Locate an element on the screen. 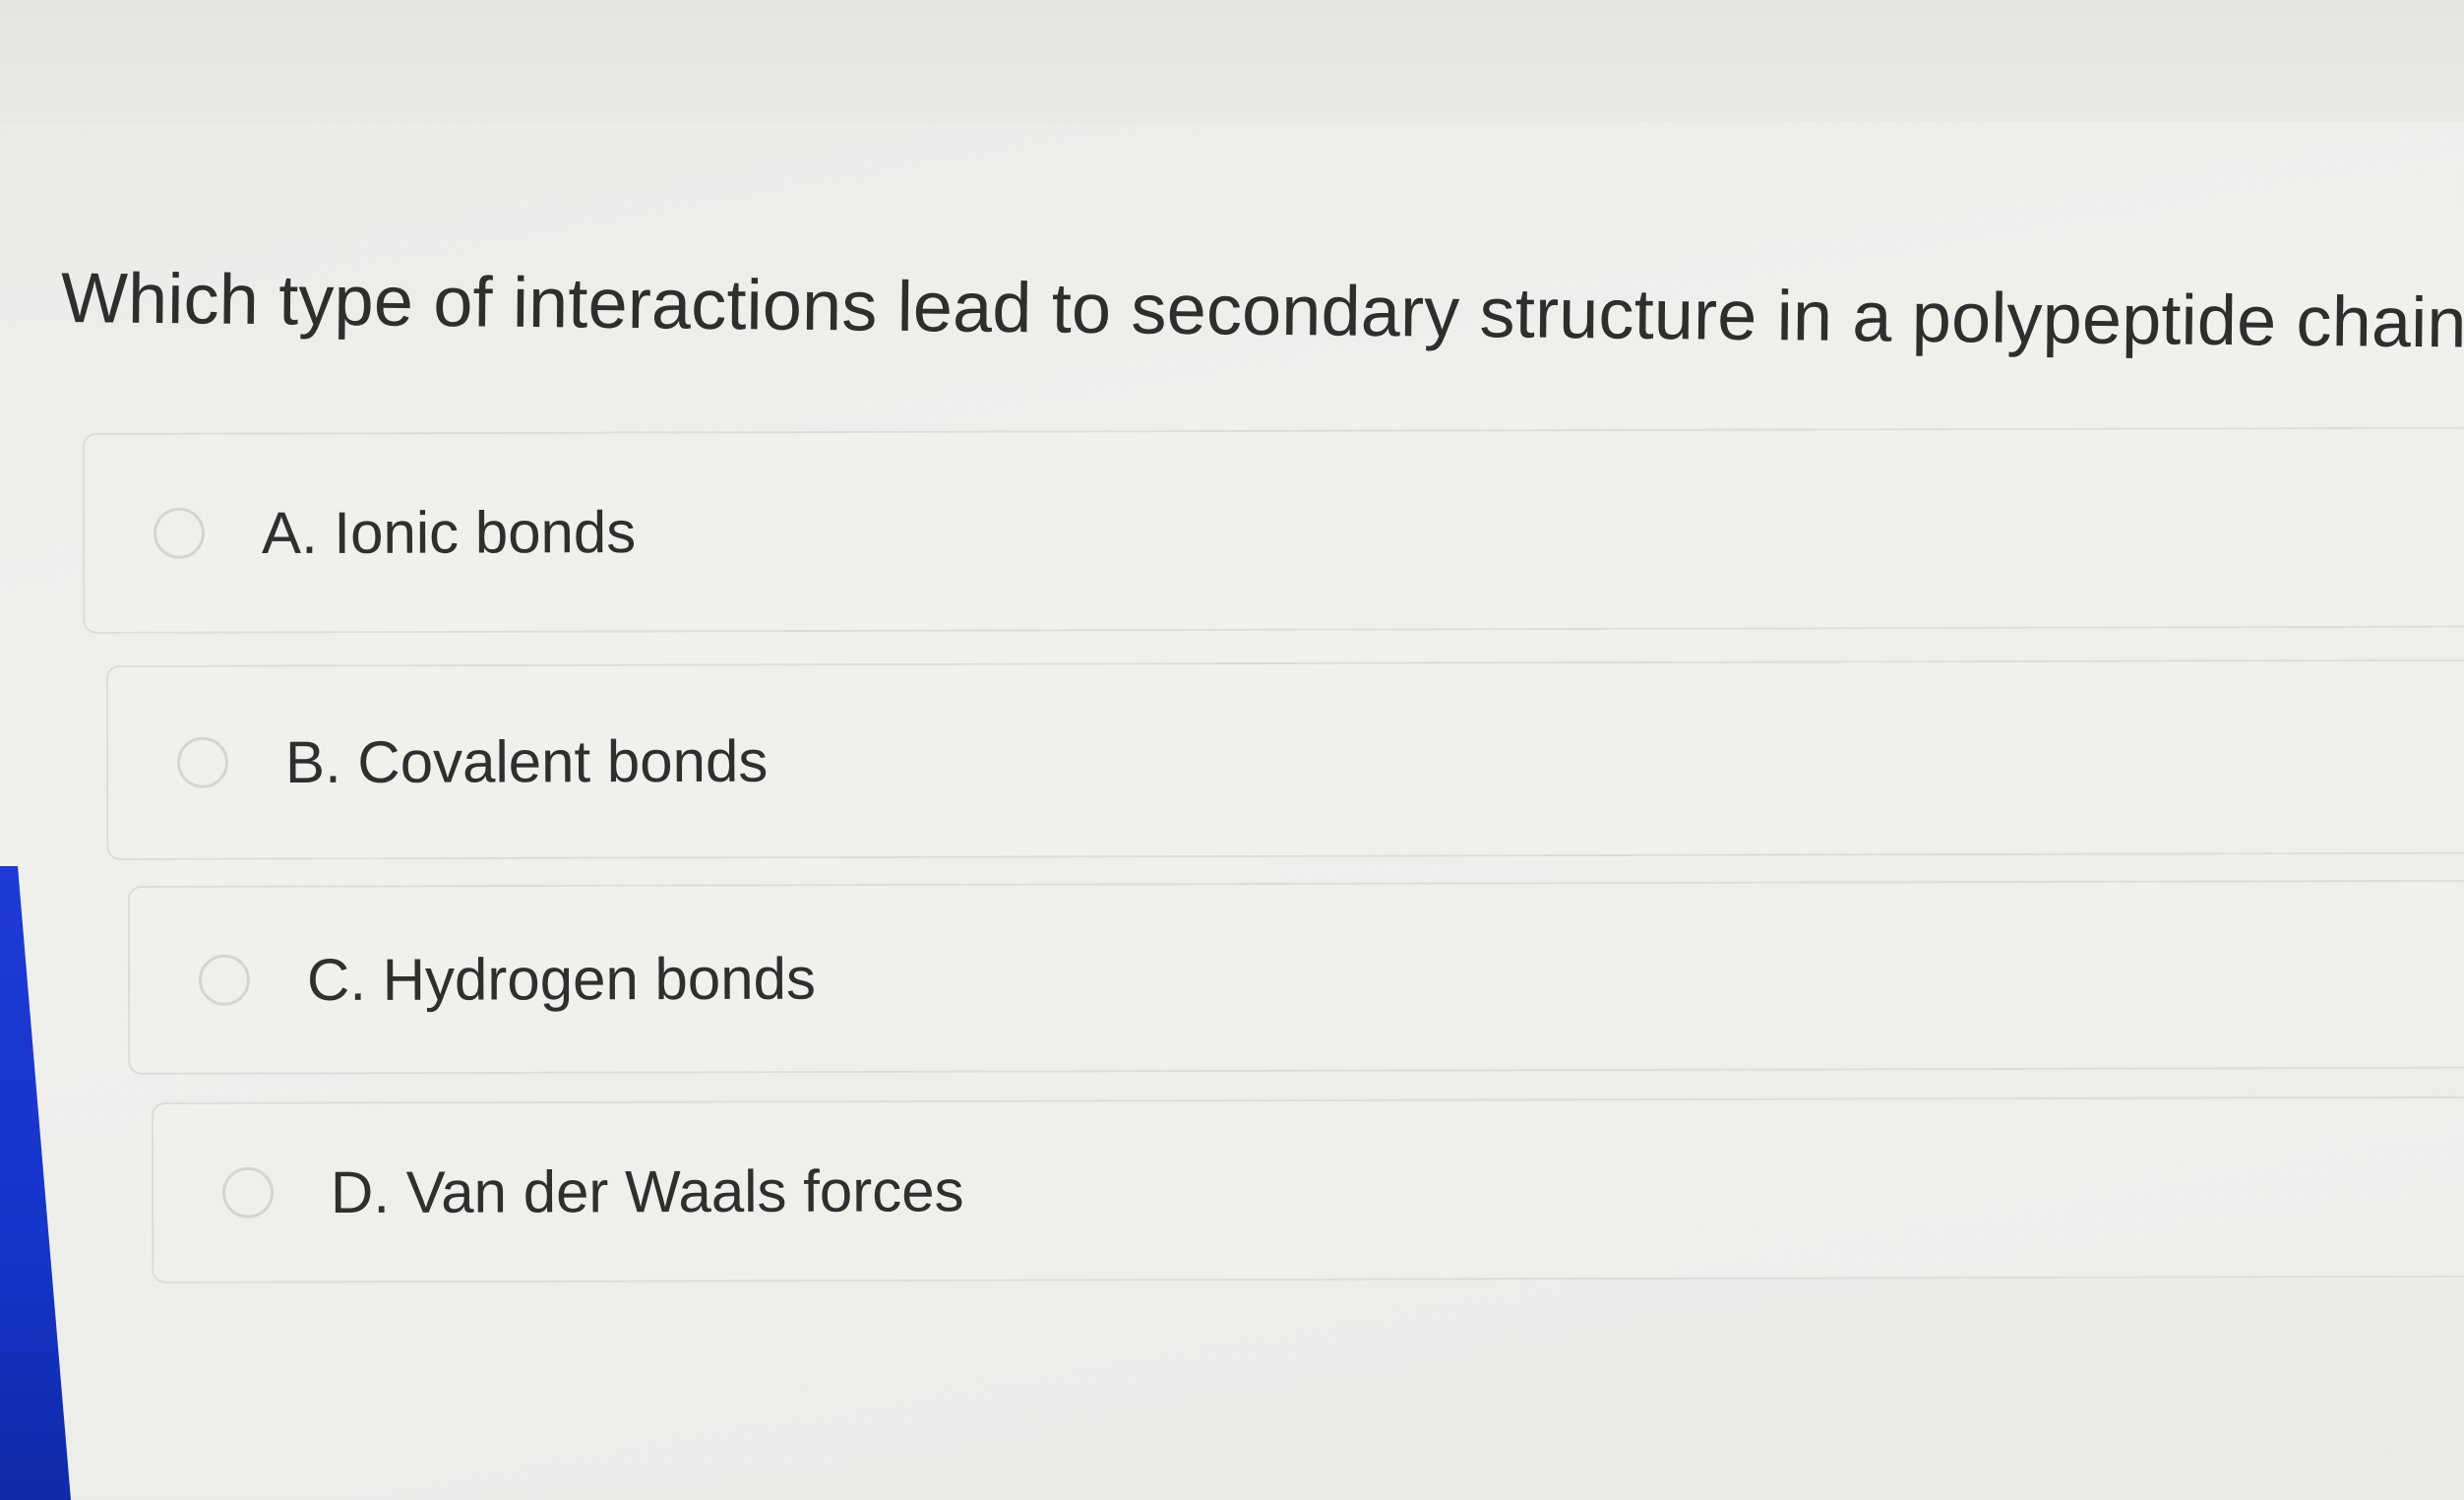  option-label: B. Covalent bonds is located at coordinates (526, 761).